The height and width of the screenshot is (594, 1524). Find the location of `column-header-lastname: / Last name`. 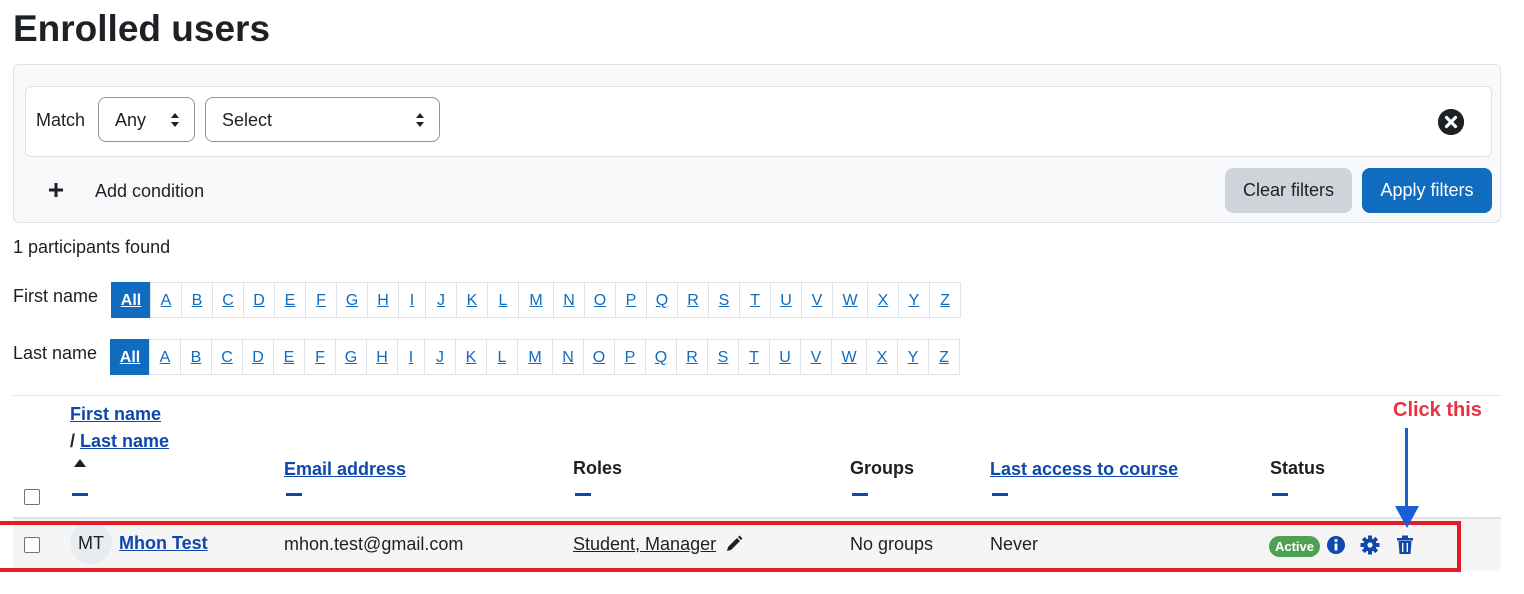

column-header-lastname: / Last name is located at coordinates (119, 441).